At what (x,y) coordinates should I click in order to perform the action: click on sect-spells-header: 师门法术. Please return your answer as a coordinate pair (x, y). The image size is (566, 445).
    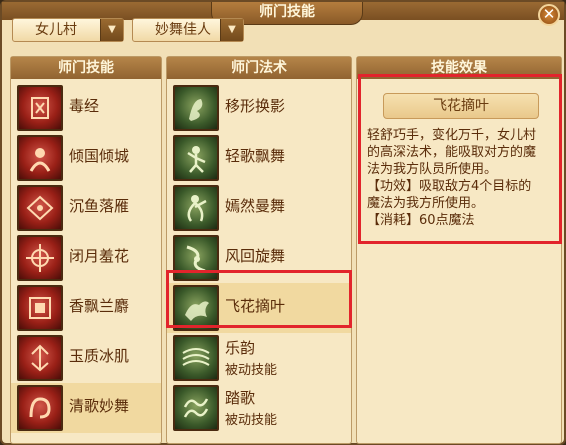
    Looking at the image, I should click on (259, 68).